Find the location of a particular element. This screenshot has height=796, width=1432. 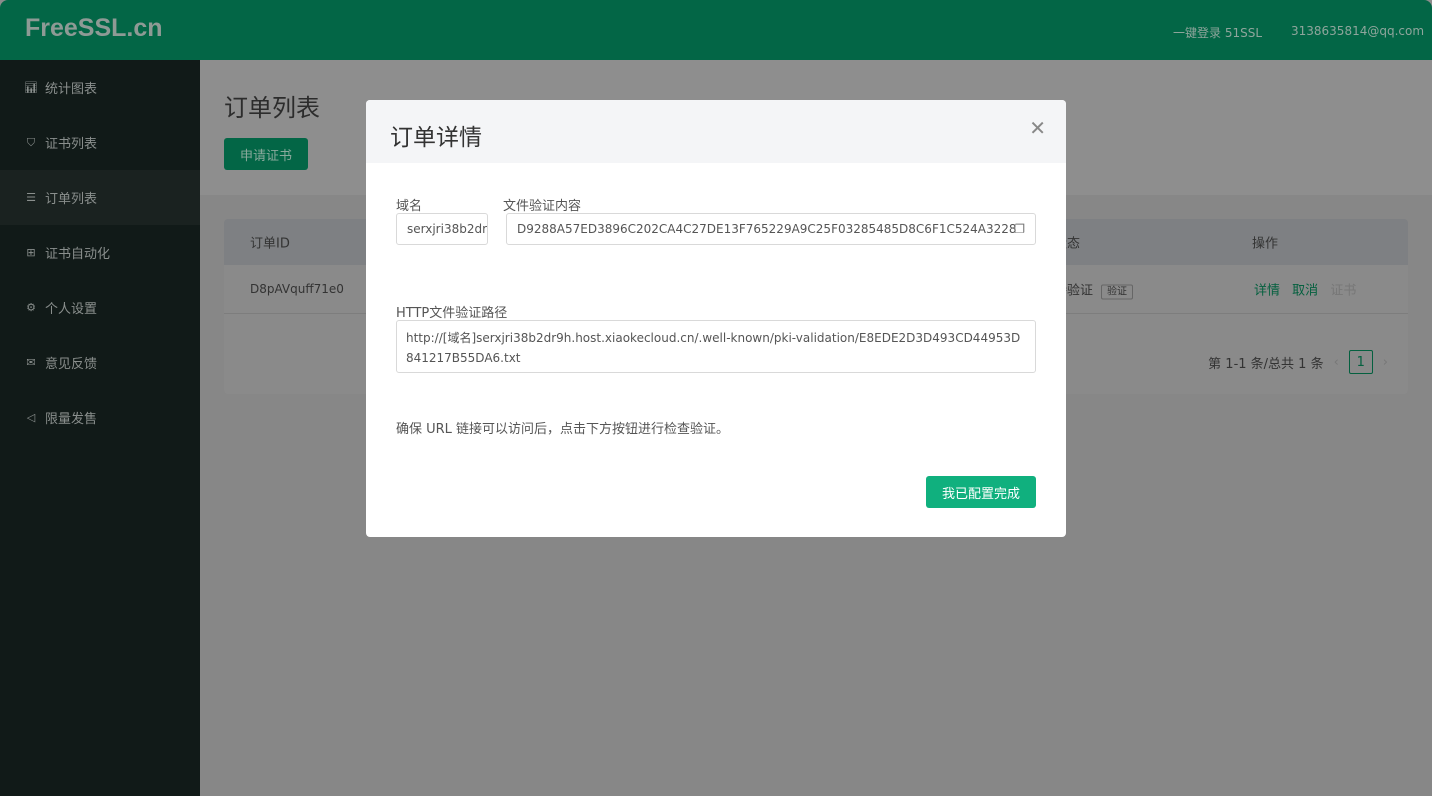

col-order-id: 订单ID is located at coordinates (270, 244).